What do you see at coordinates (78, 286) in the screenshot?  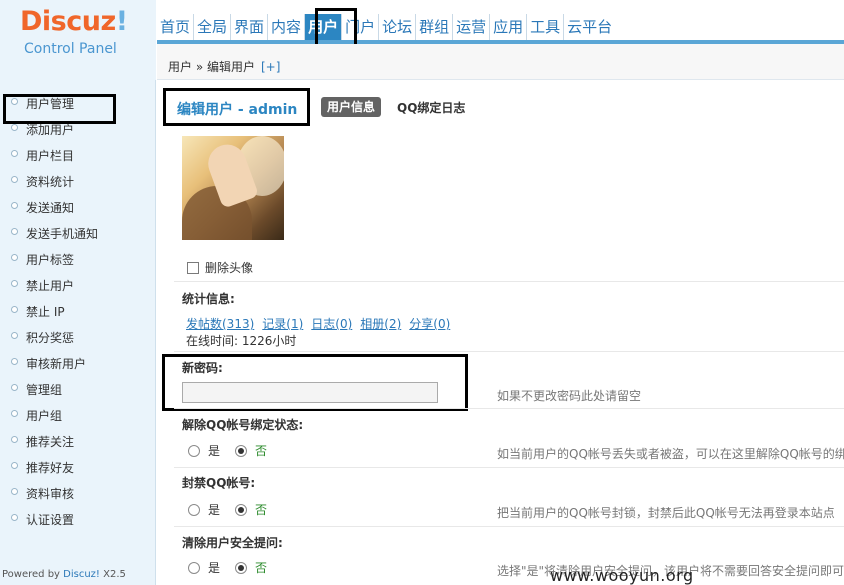 I see `sidebar-item-ban-user: 禁止用户` at bounding box center [78, 286].